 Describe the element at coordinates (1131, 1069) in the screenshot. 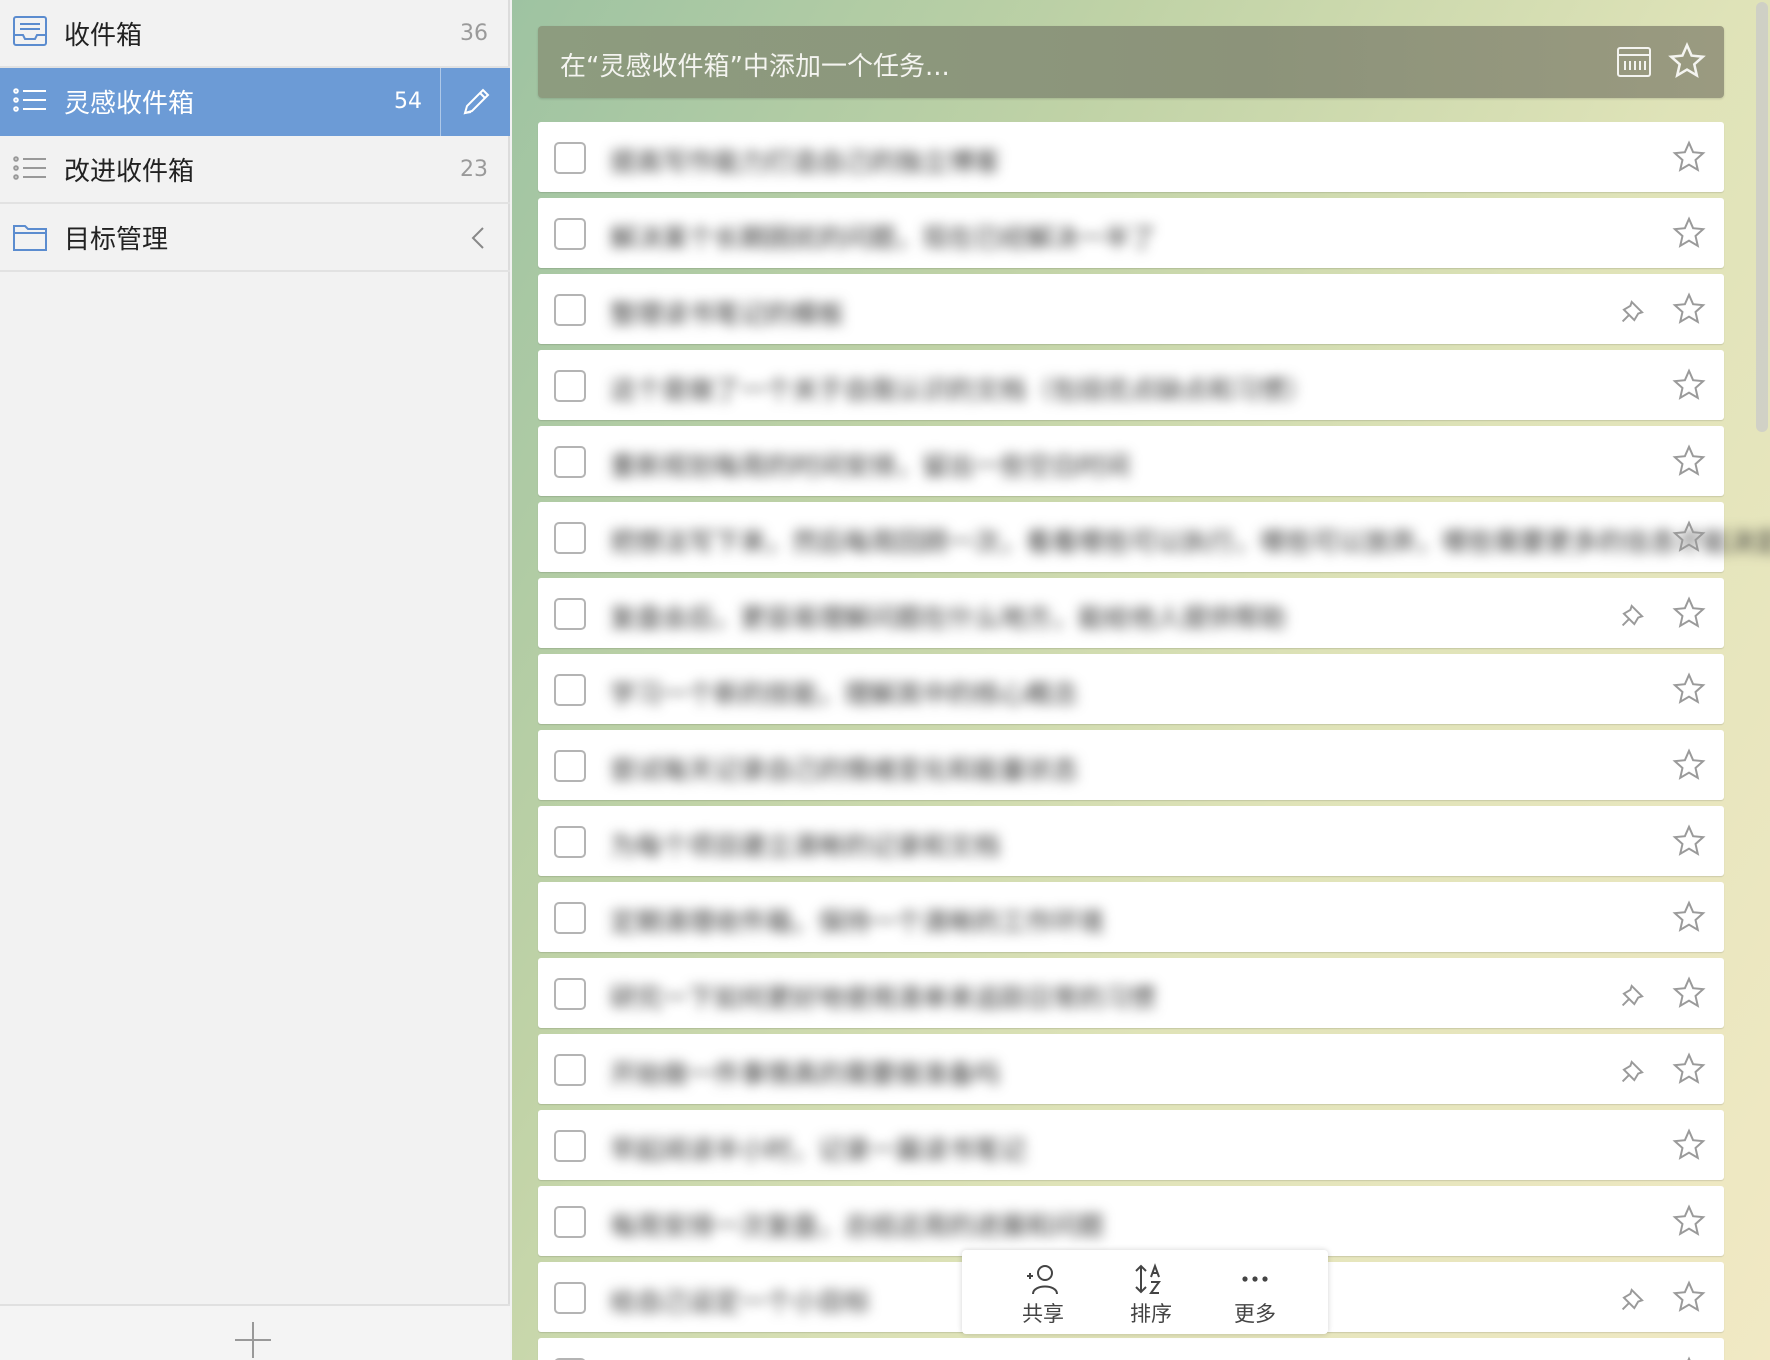

I see `task-row: 开始做一件事情真的需要做准备吗` at that location.